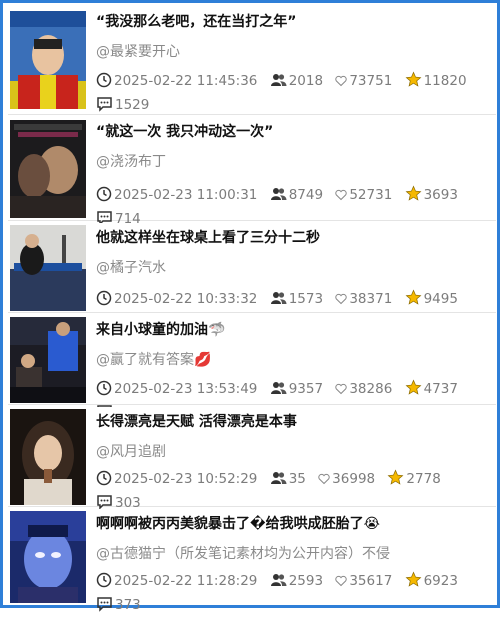 The height and width of the screenshot is (617, 500). What do you see at coordinates (354, 479) in the screenshot?
I see `likes-count: 36998` at bounding box center [354, 479].